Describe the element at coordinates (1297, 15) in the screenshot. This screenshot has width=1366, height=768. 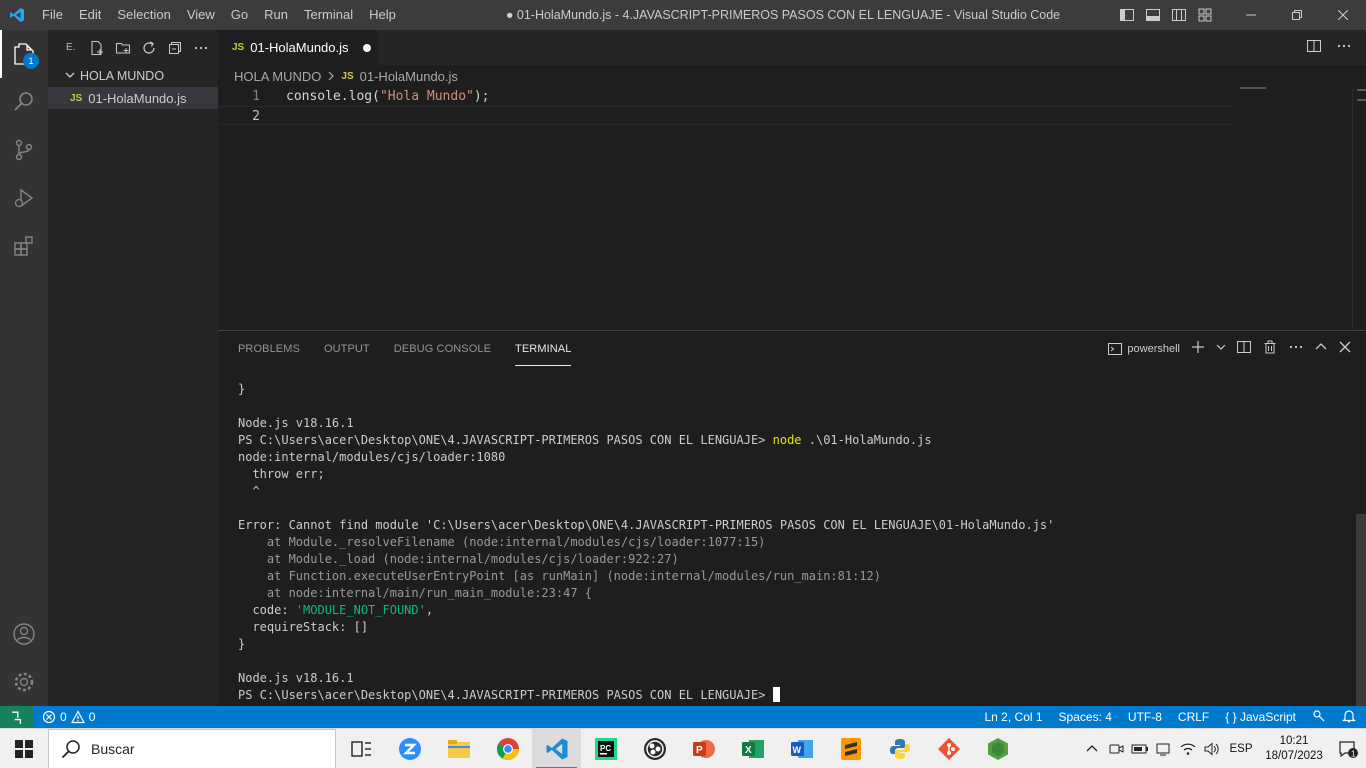
I see `restore-icon` at that location.